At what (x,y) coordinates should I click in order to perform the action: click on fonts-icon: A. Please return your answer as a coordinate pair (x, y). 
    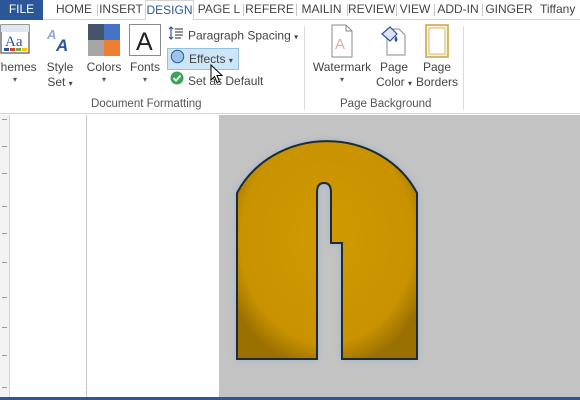
    Looking at the image, I should click on (145, 40).